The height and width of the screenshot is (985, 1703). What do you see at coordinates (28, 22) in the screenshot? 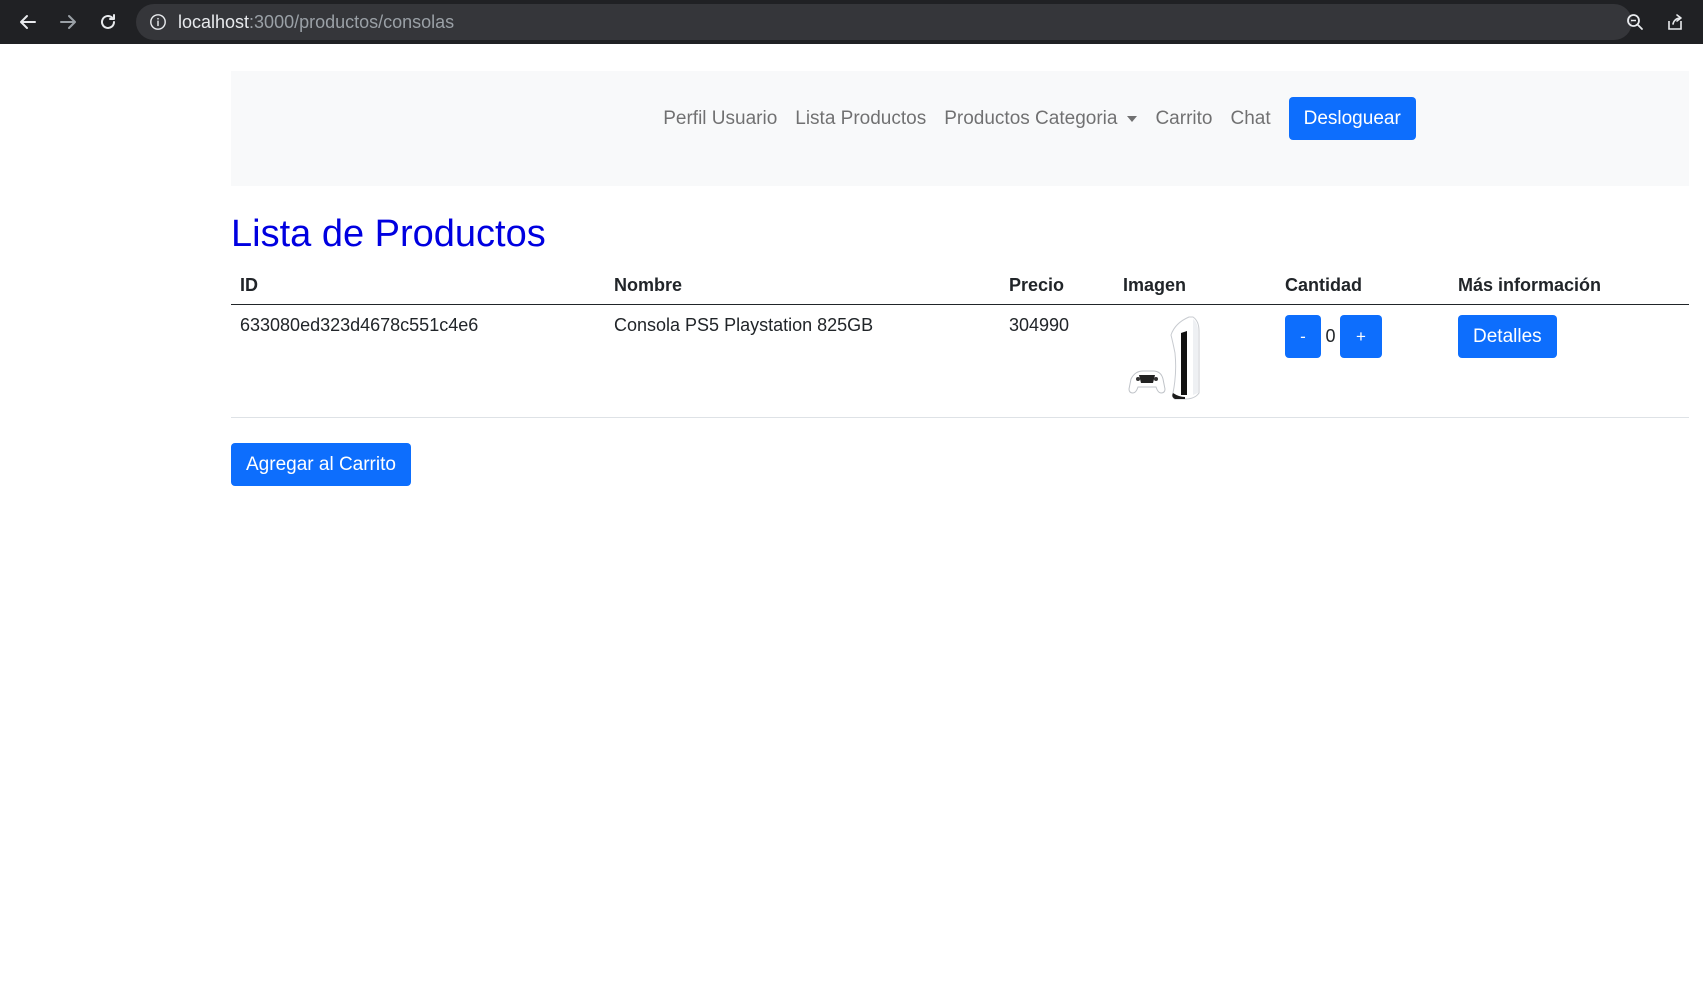
I see `back-arrow-icon` at bounding box center [28, 22].